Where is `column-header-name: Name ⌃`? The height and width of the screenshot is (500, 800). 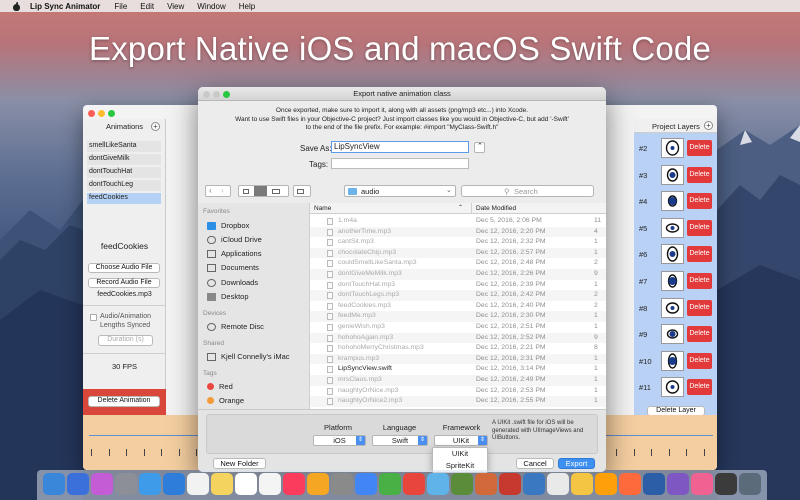
column-header-name: Name ⌃ is located at coordinates (390, 208).